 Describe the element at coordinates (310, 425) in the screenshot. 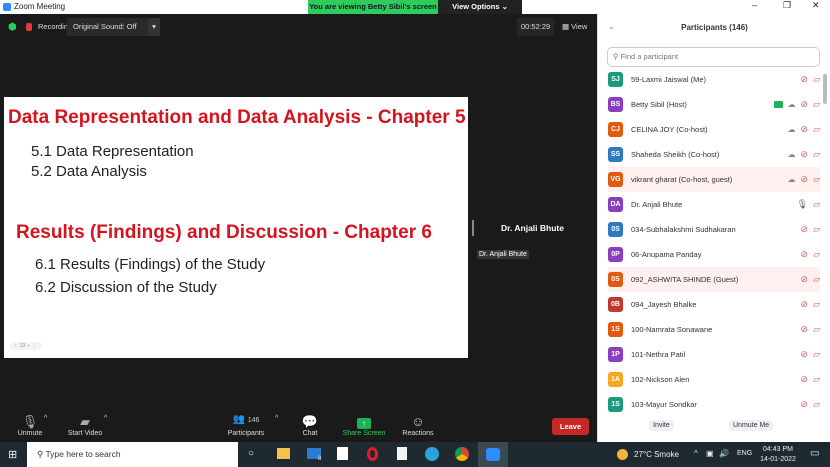

I see `chat-button: 💬 Chat` at that location.